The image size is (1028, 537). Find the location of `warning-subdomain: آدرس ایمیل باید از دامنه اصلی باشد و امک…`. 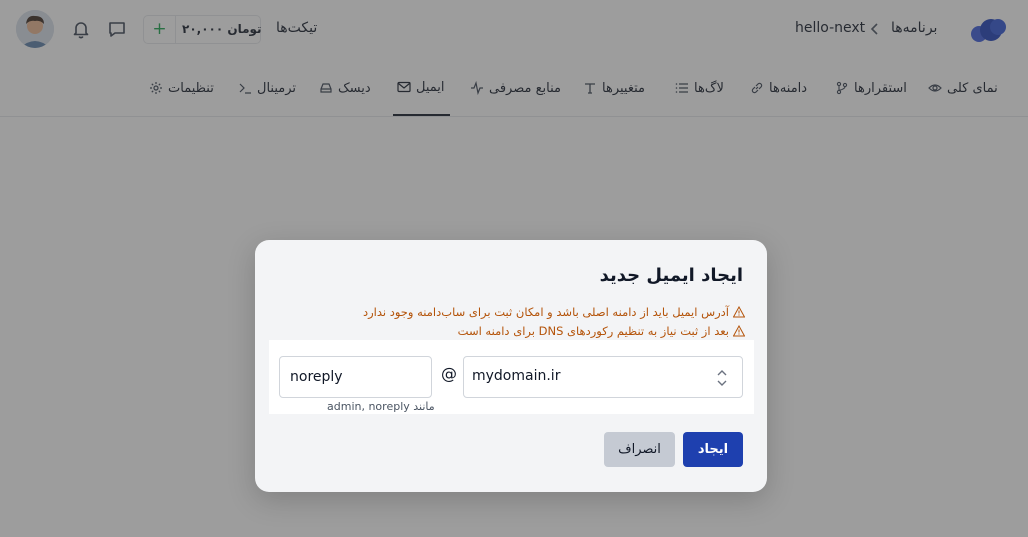

warning-subdomain: آدرس ایمیل باید از دامنه اصلی باشد و امک… is located at coordinates (554, 312).